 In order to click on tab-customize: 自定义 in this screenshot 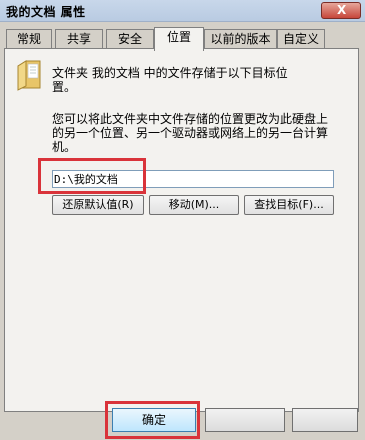, I will do `click(301, 39)`.